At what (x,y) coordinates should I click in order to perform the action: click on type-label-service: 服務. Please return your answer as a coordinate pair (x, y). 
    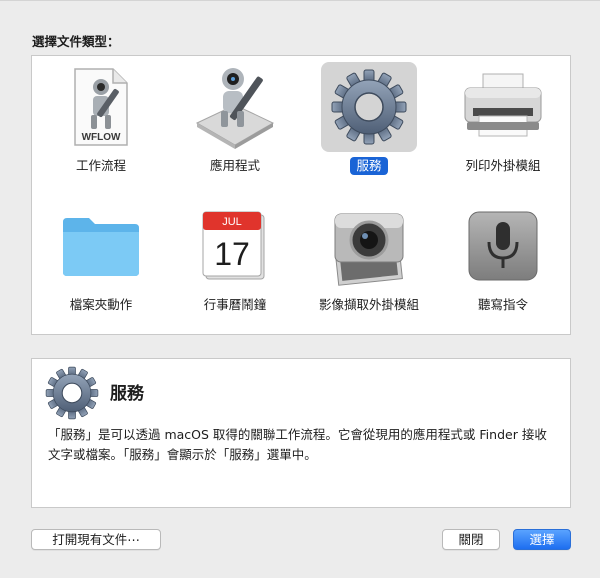
    Looking at the image, I should click on (369, 166).